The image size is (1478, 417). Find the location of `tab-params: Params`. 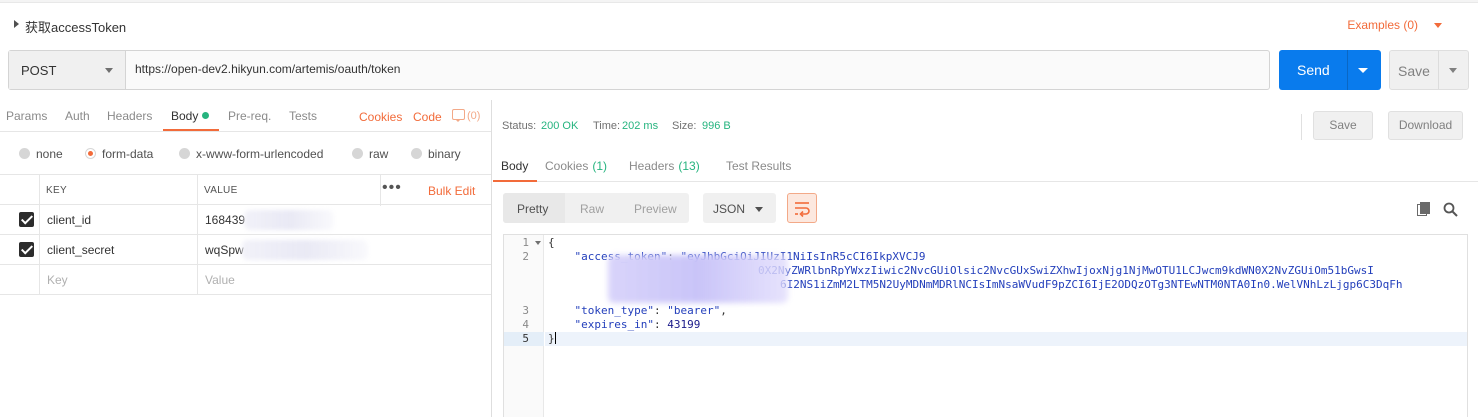

tab-params: Params is located at coordinates (26, 116).